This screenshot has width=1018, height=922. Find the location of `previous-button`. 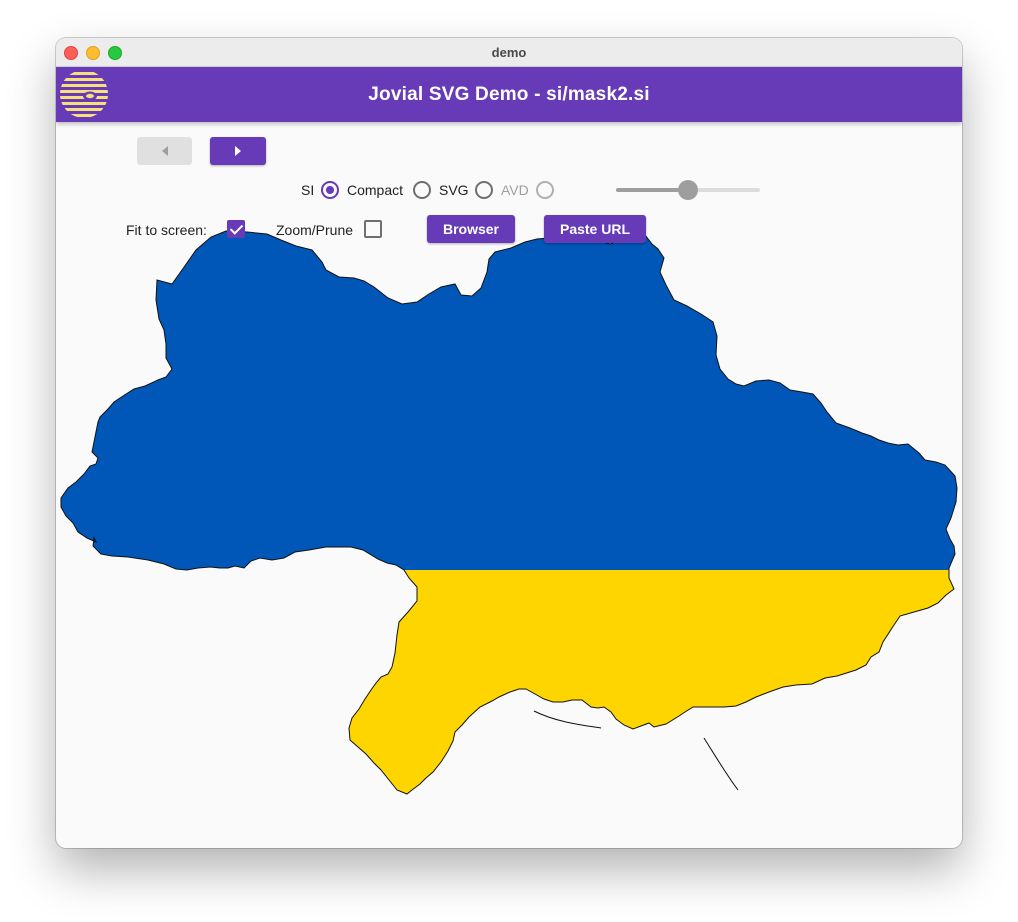

previous-button is located at coordinates (164, 151).